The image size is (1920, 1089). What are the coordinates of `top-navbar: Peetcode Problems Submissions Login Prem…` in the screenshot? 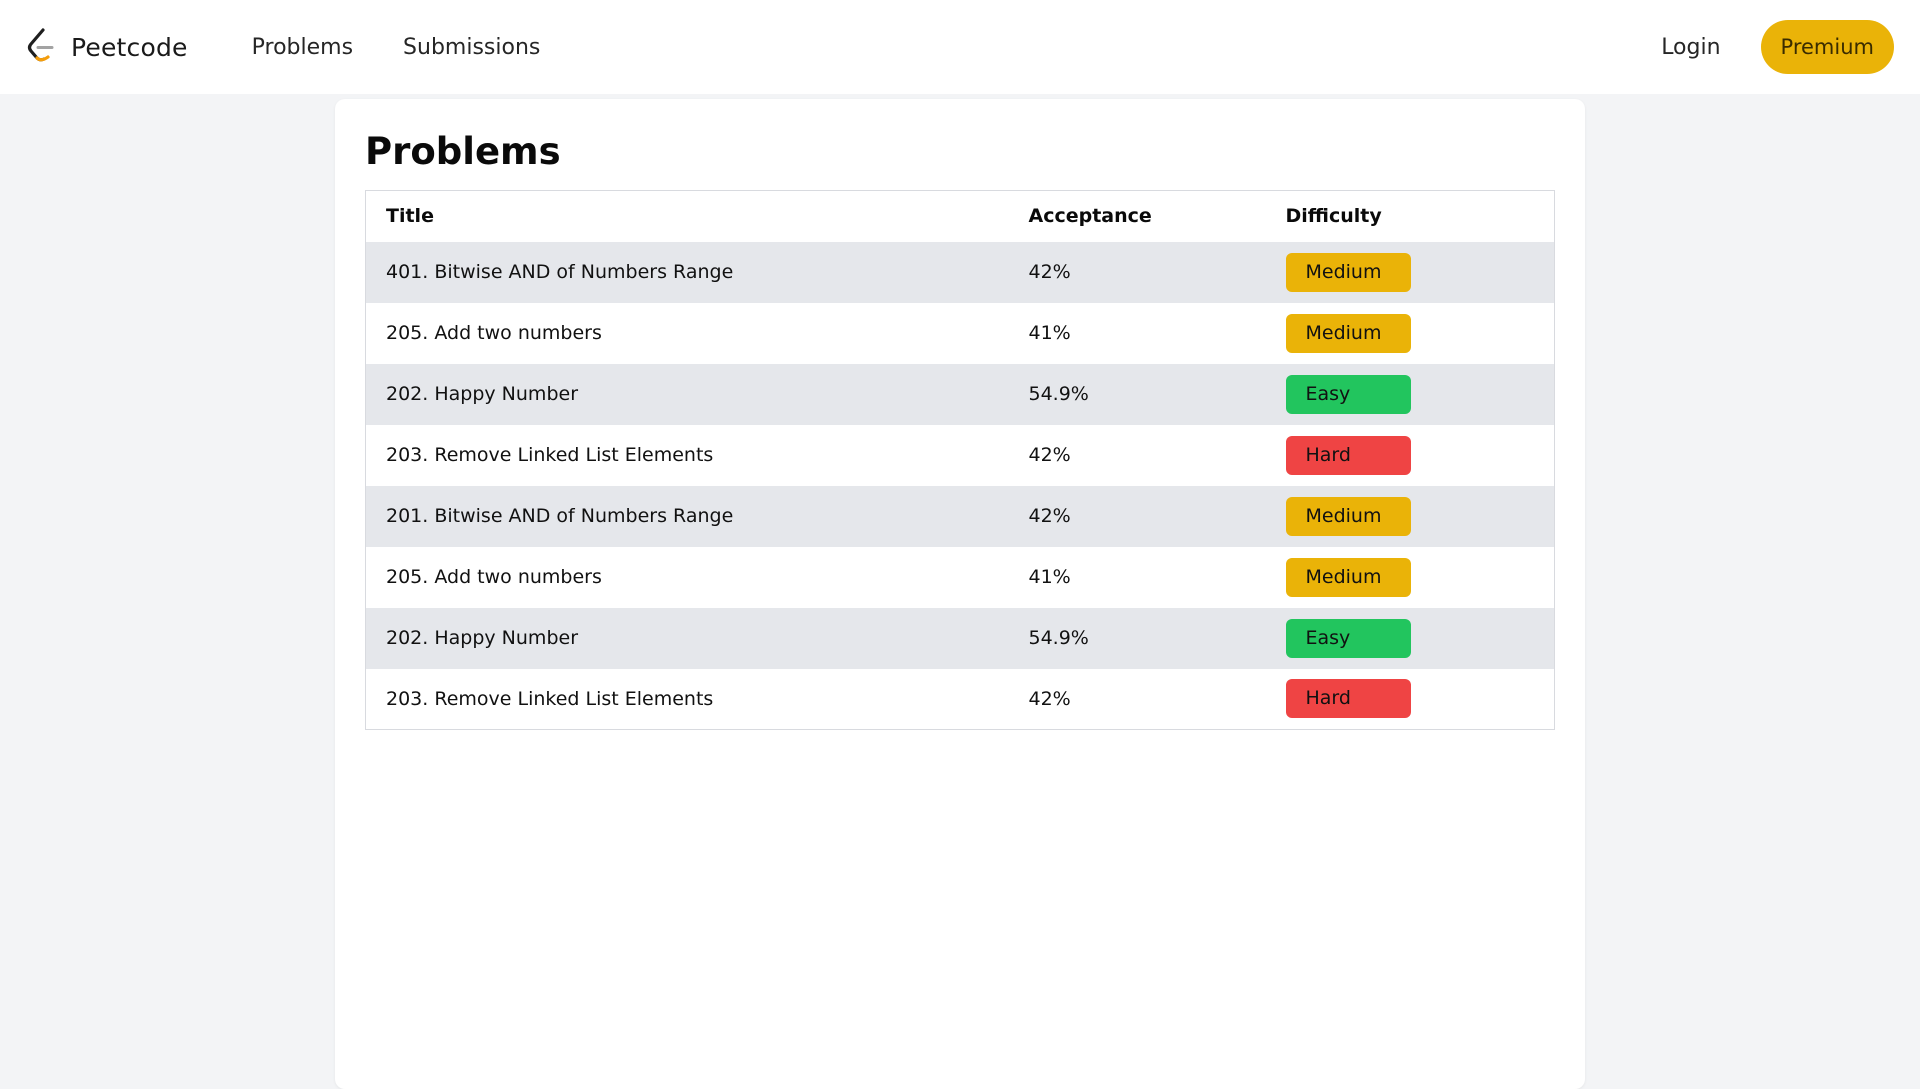 It's located at (960, 47).